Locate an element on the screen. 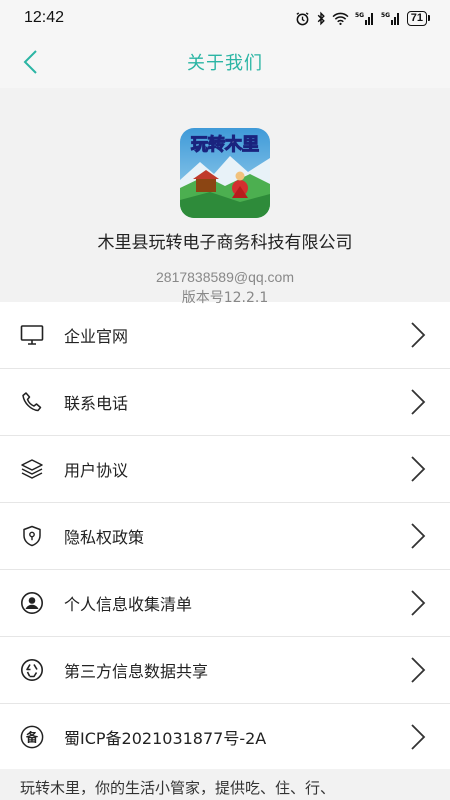  menu-item-personal-info-list: 个人信息收集清单 is located at coordinates (225, 603).